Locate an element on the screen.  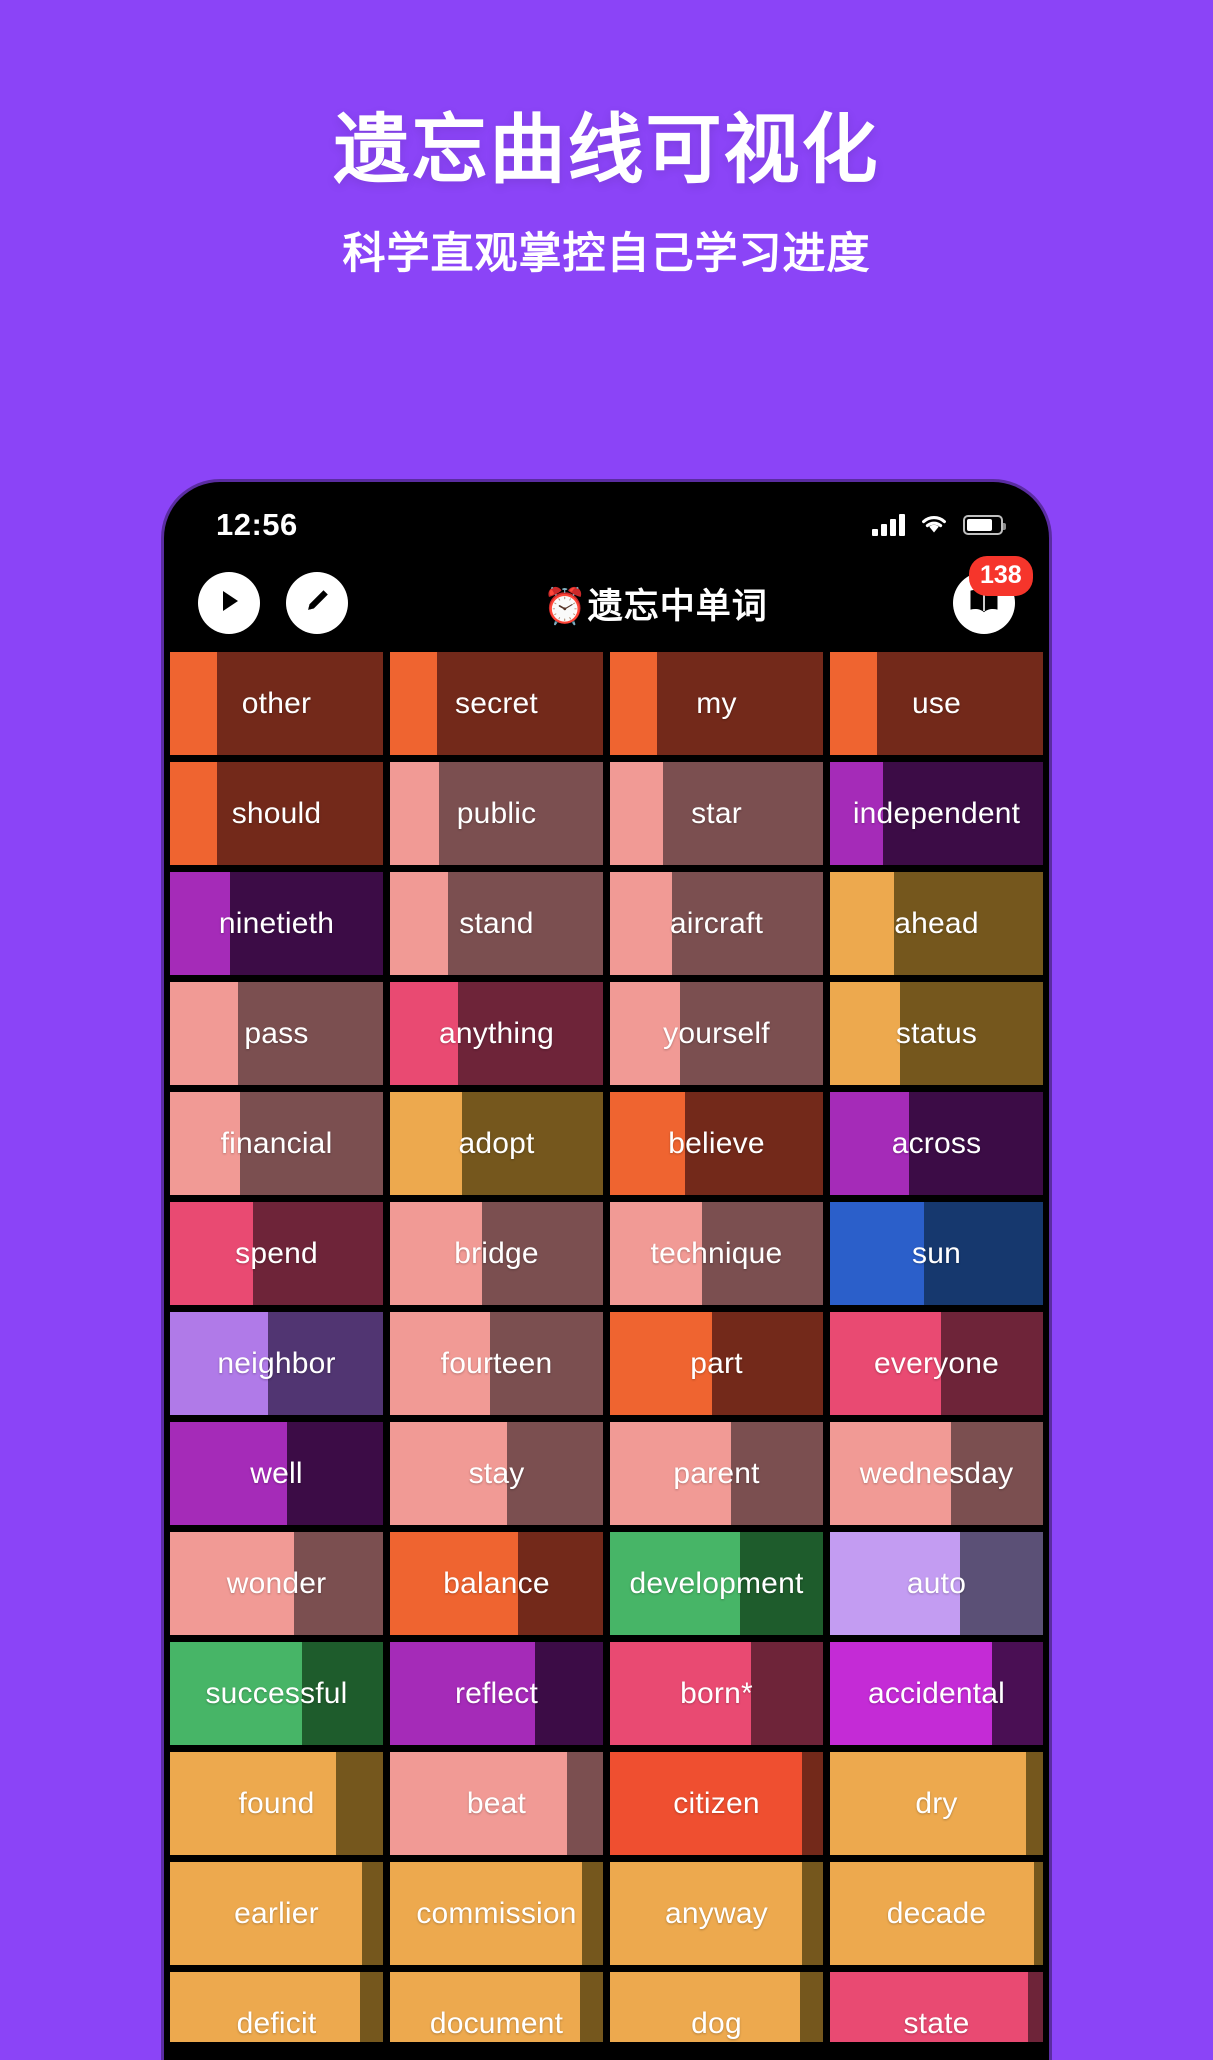
word-label: bridge is located at coordinates (496, 1253).